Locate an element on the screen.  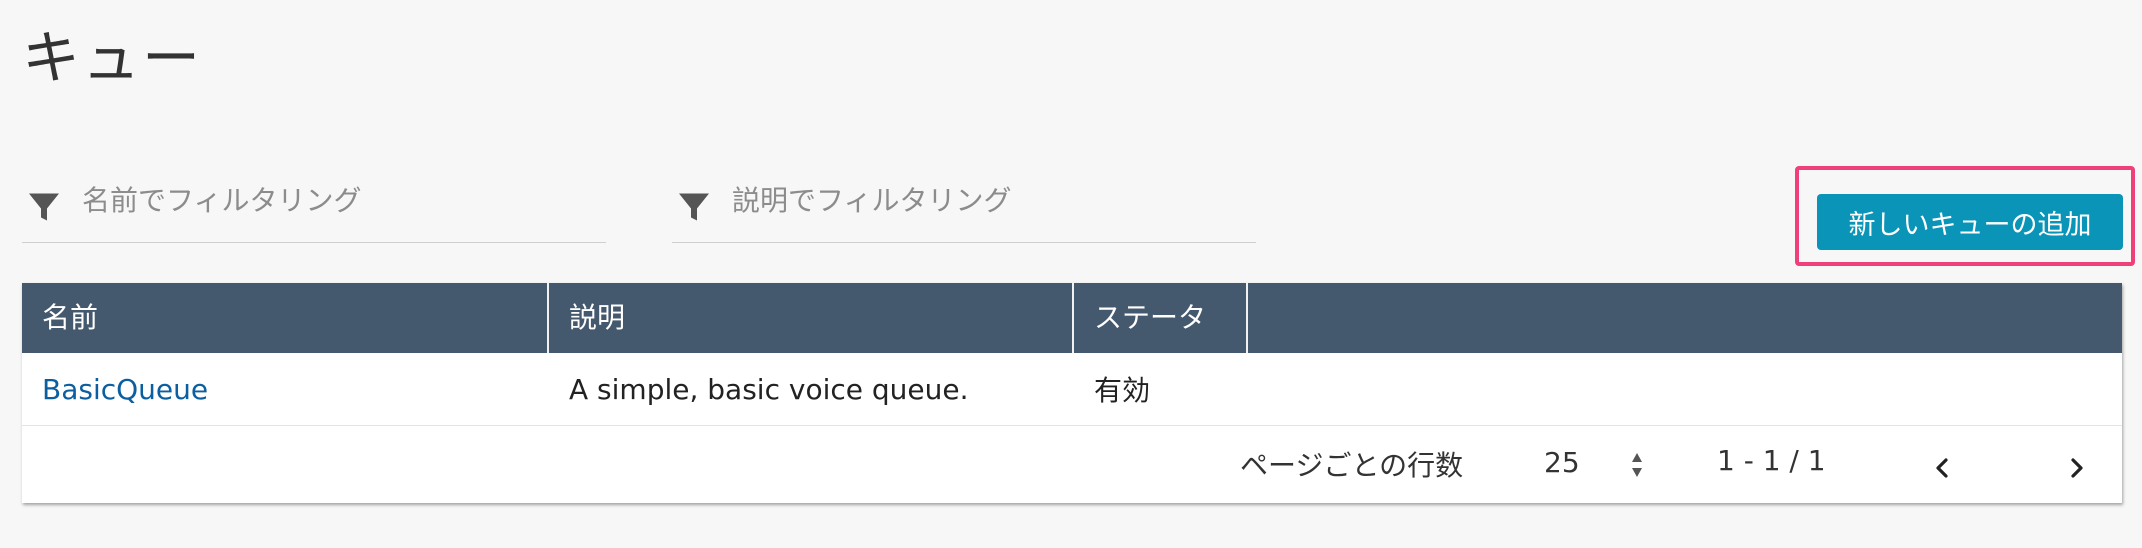
column-header-empty is located at coordinates (1685, 318).